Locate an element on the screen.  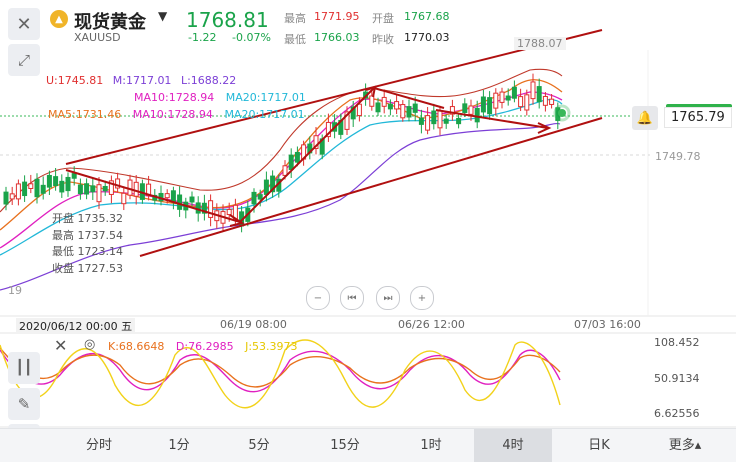
candle-type-button: ┃┃ is located at coordinates (24, 368).